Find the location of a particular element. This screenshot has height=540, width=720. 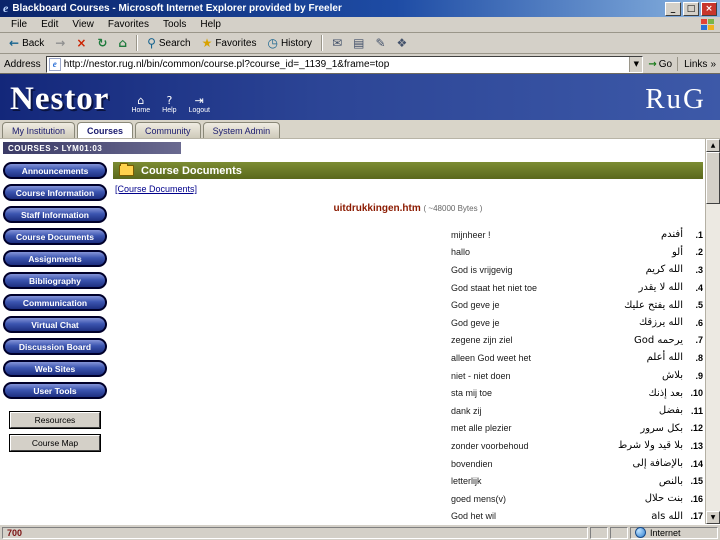

windows-logo-icon is located at coordinates (708, 24).